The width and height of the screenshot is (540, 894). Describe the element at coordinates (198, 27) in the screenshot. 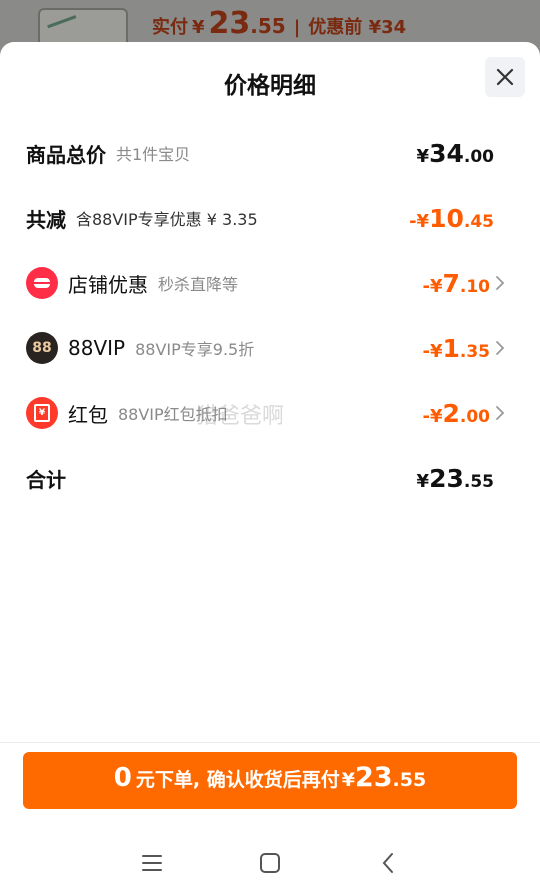

I see `paid-yen: ¥` at that location.